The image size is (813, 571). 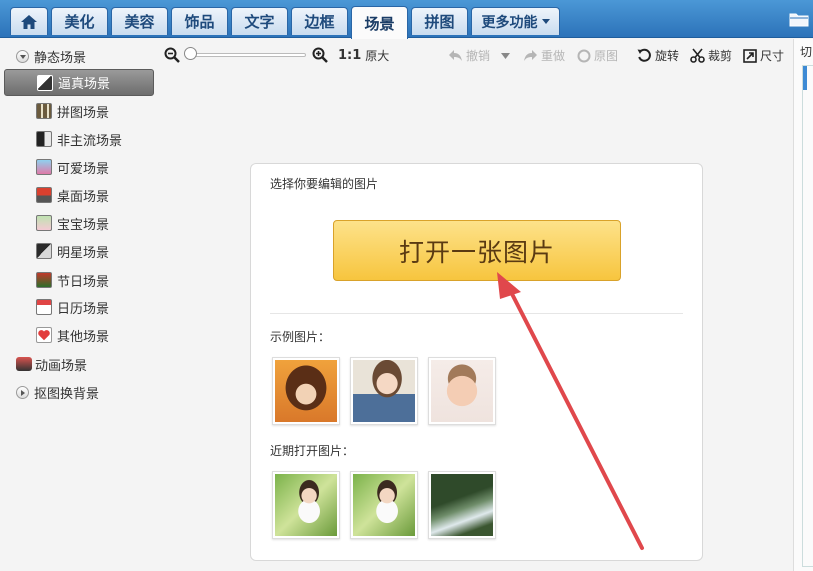 I want to click on resize-icon, so click(x=750, y=55).